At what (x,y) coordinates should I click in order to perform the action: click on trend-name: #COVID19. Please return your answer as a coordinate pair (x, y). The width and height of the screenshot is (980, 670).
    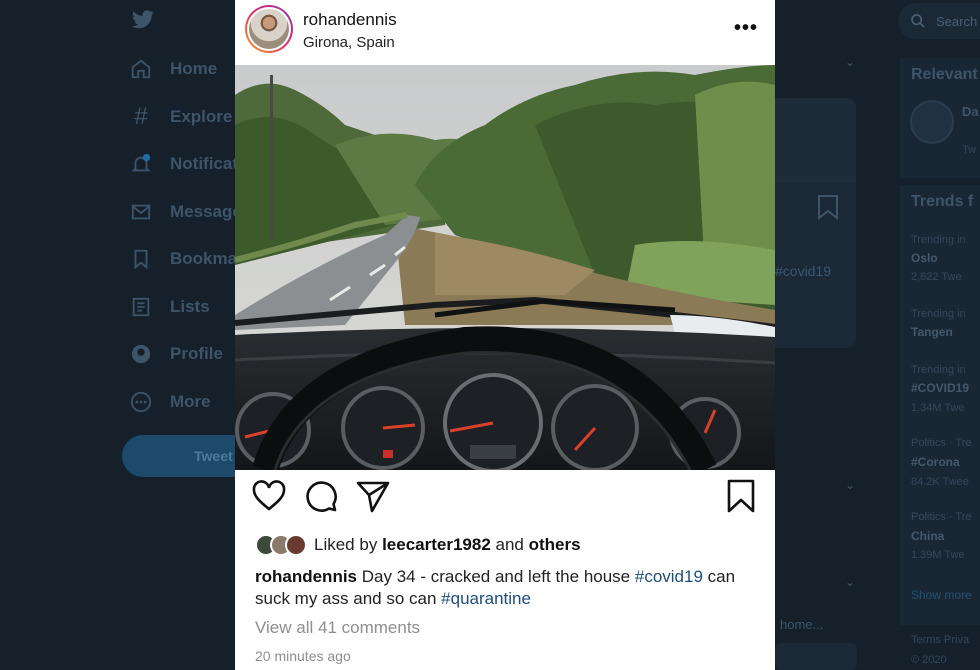
    Looking at the image, I should click on (940, 388).